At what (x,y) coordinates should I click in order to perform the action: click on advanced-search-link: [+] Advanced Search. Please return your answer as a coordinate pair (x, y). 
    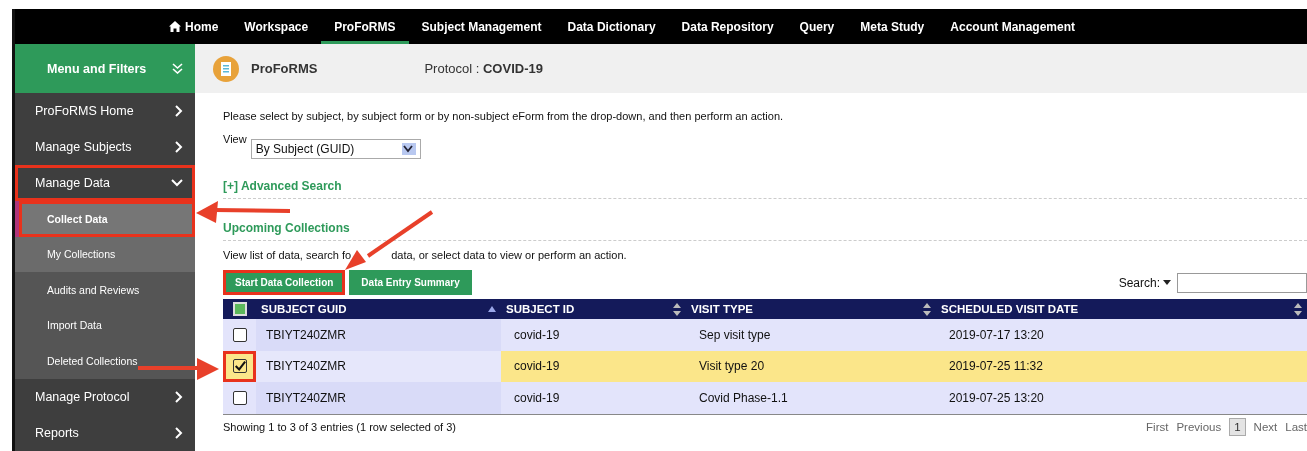
    Looking at the image, I should click on (282, 186).